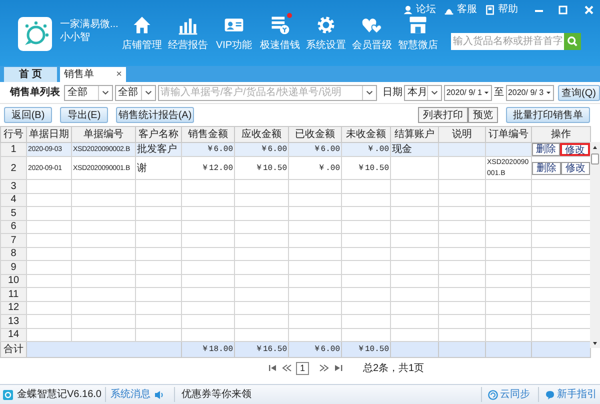 Image resolution: width=600 pixels, height=404 pixels. Describe the element at coordinates (295, 267) in the screenshot. I see `table-row: 9` at that location.